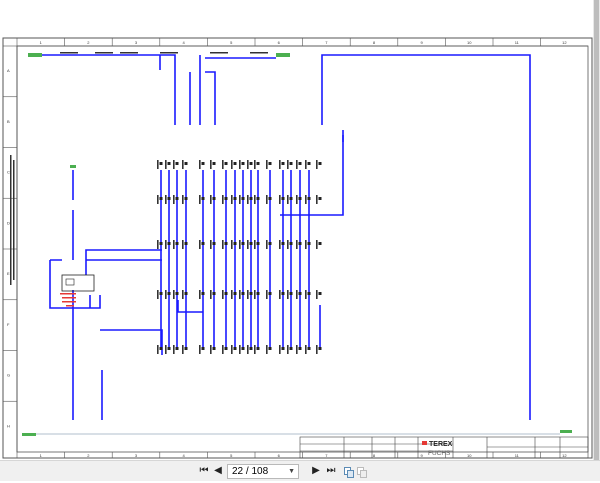  What do you see at coordinates (316, 471) in the screenshot?
I see `next-page-button: ▶` at bounding box center [316, 471].